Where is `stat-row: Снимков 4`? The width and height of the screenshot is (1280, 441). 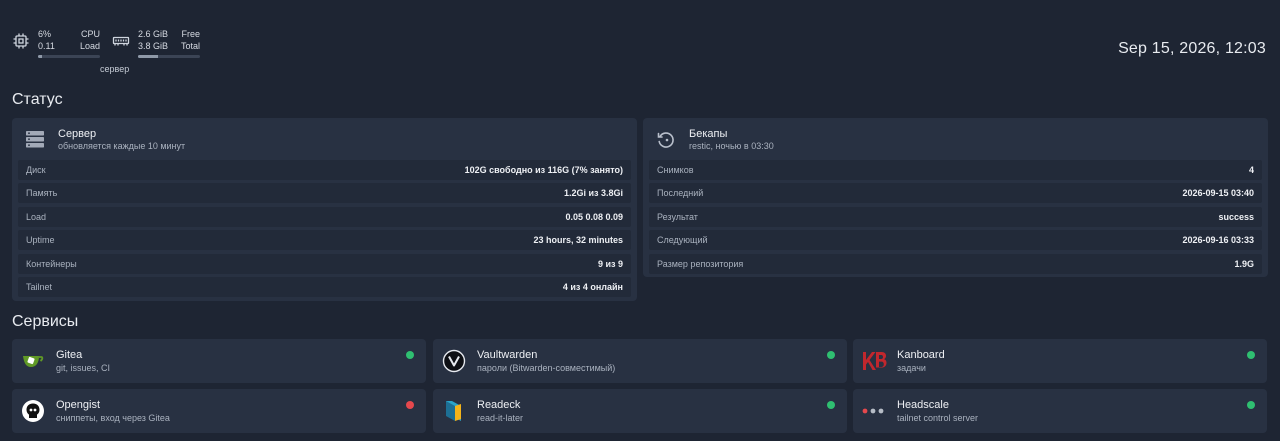 stat-row: Снимков 4 is located at coordinates (955, 170).